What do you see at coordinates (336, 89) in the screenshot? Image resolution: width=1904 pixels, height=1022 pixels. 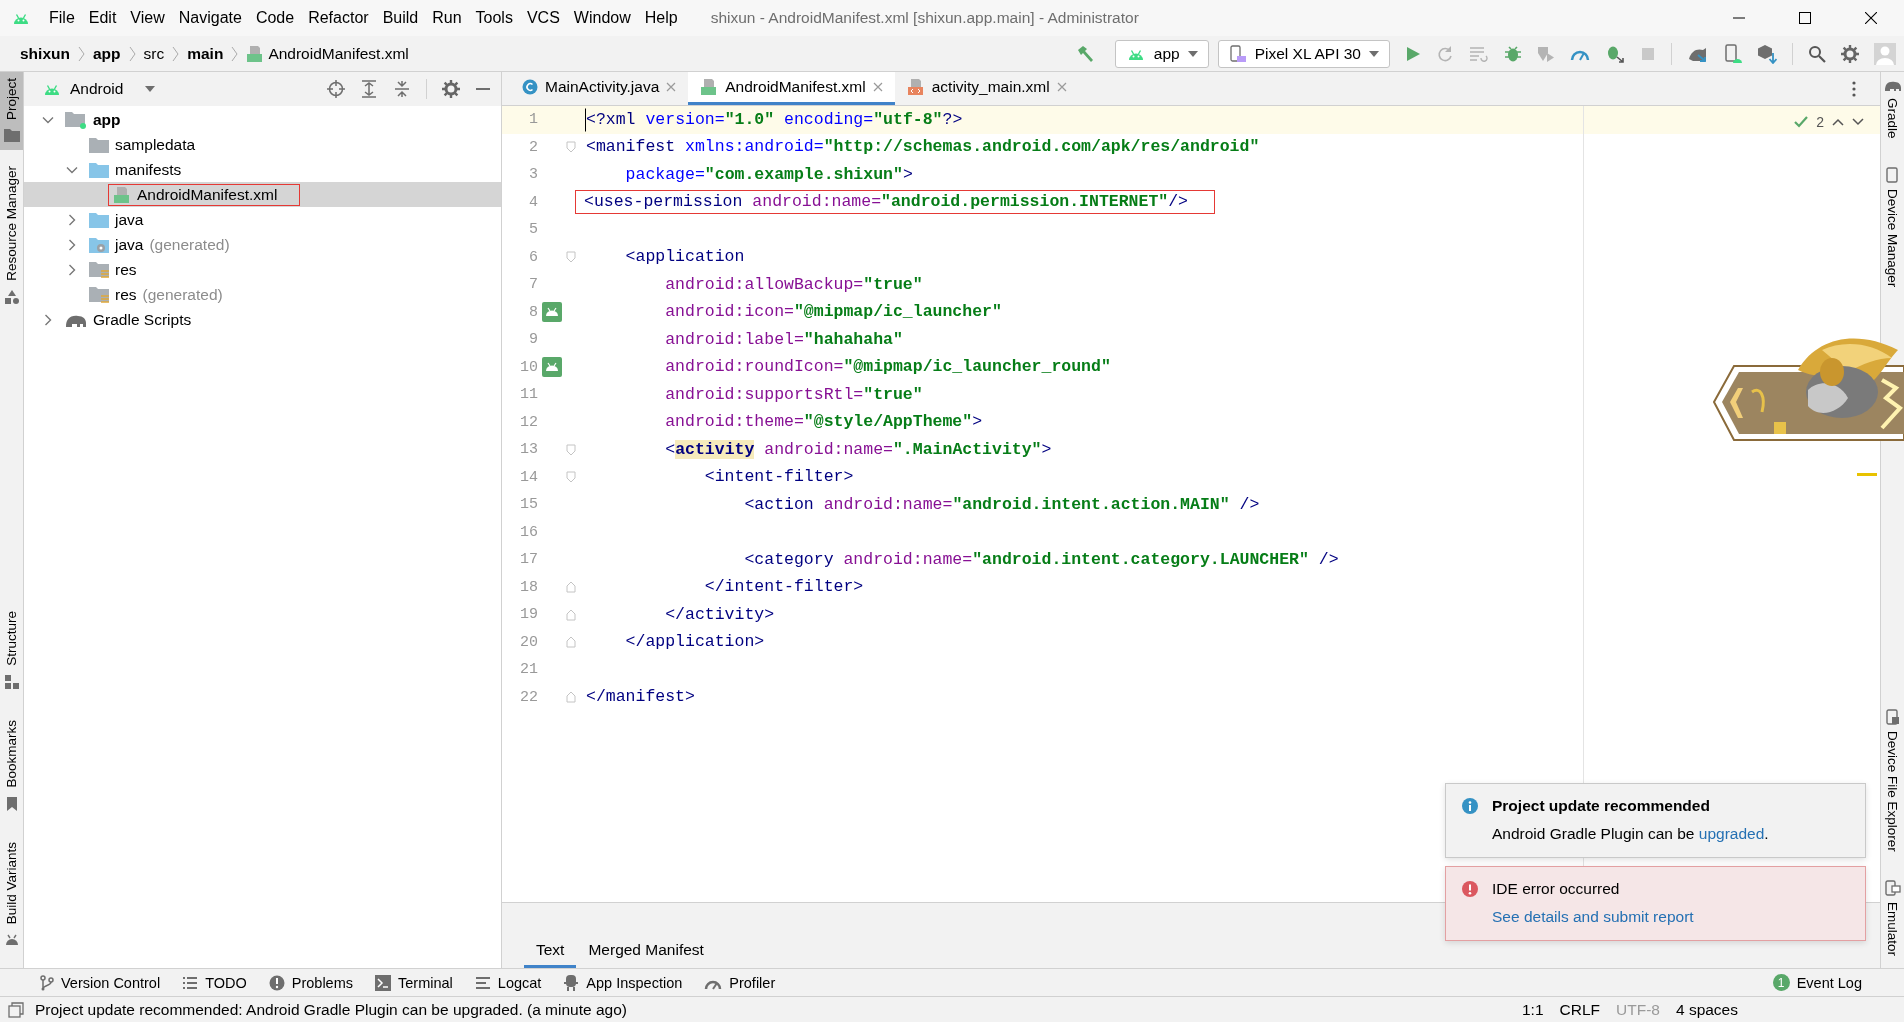 I see `crosshair-icon` at bounding box center [336, 89].